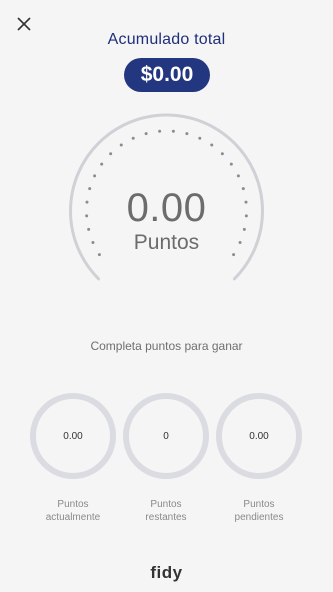 Image resolution: width=333 pixels, height=592 pixels. I want to click on gauge-label: Puntos, so click(166, 242).